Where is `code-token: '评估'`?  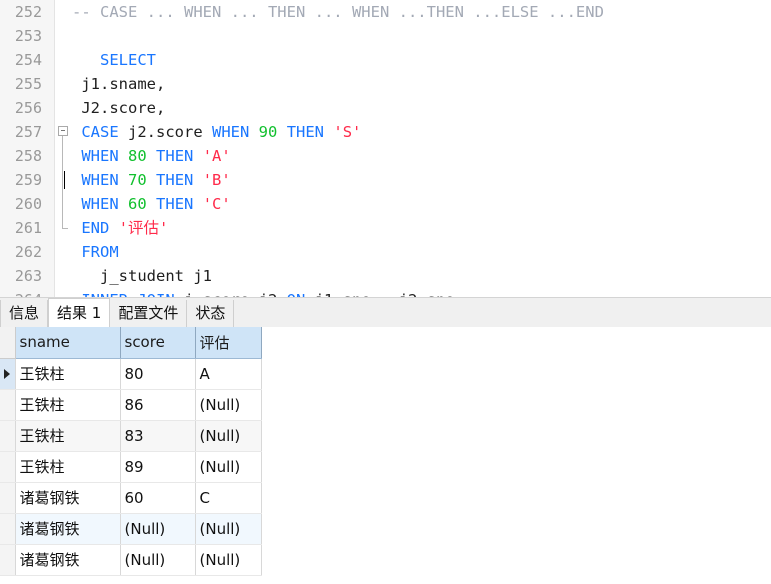 code-token: '评估' is located at coordinates (143, 228).